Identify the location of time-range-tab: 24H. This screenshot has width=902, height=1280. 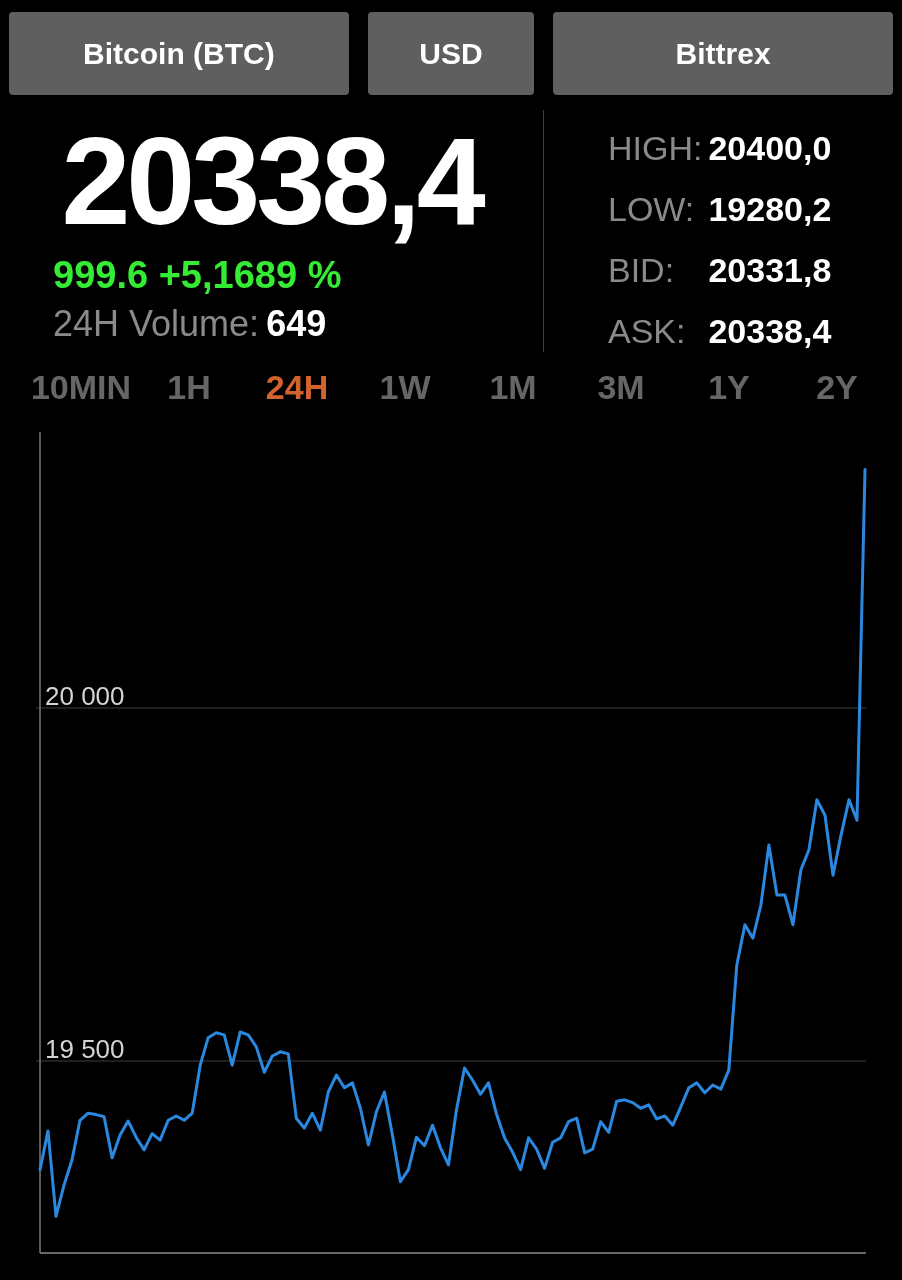
(297, 387).